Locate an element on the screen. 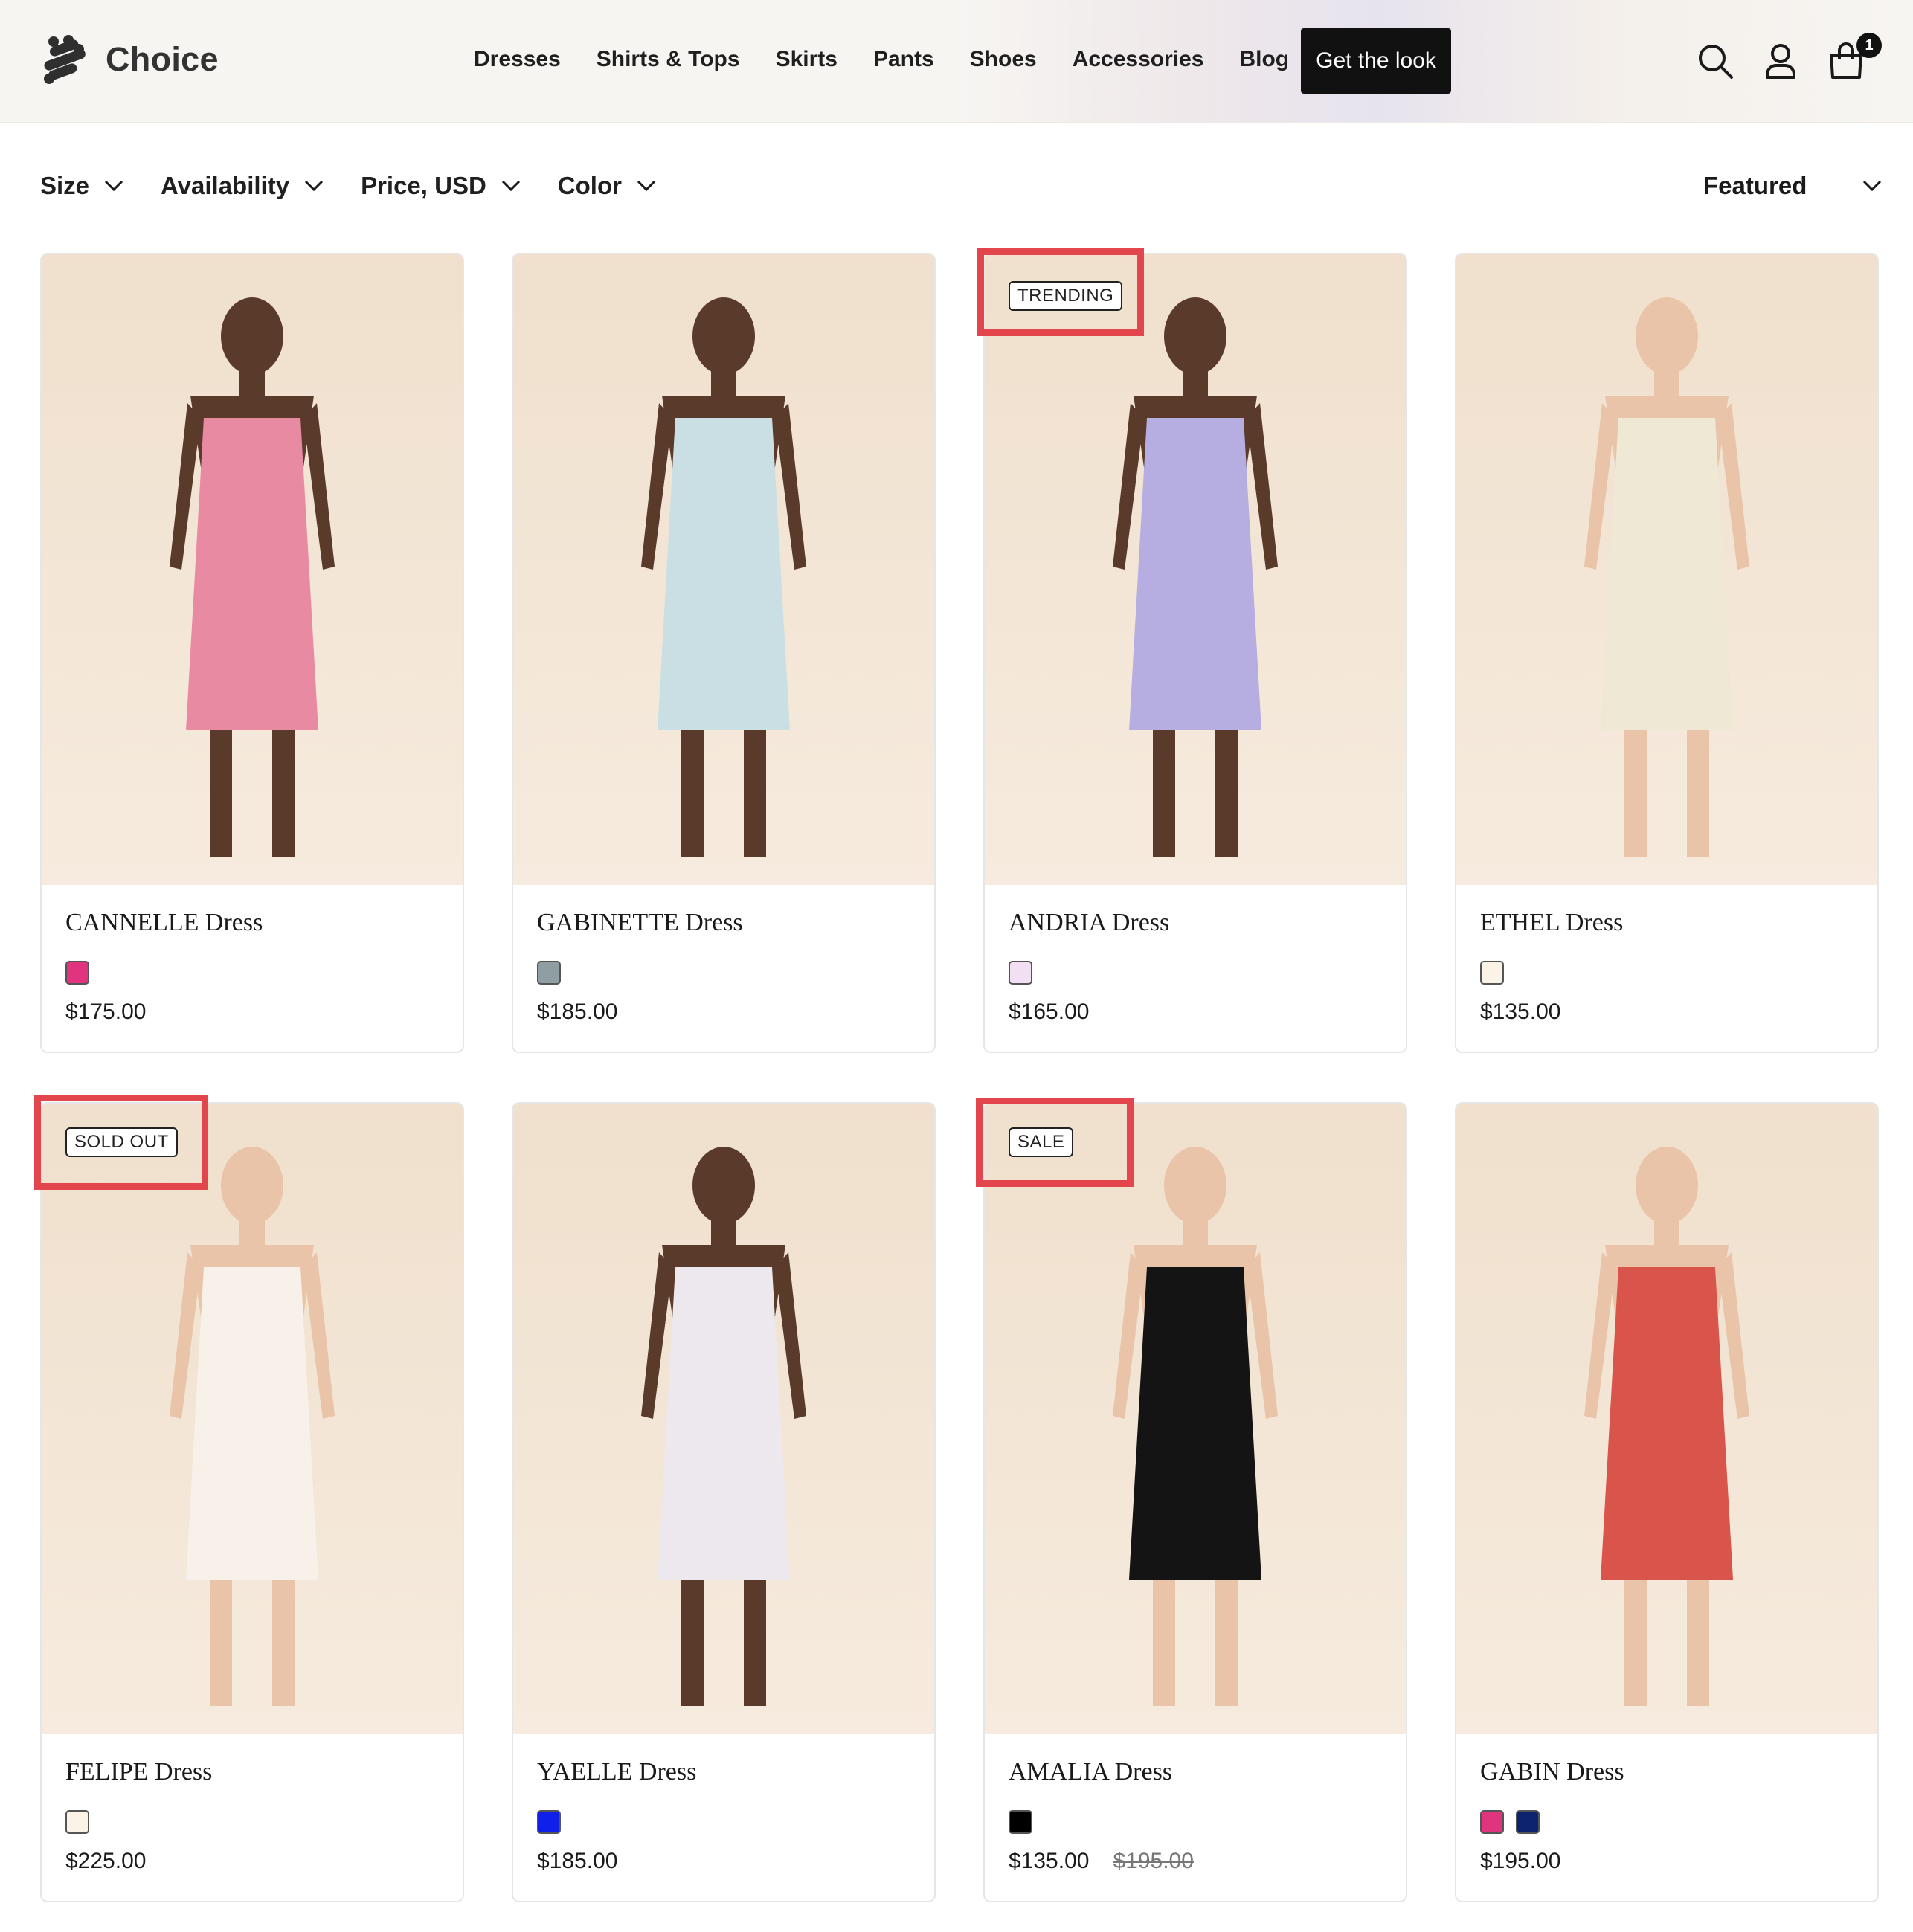 Image resolution: width=1913 pixels, height=1932 pixels. product-price-row: $165.00 is located at coordinates (1049, 1012).